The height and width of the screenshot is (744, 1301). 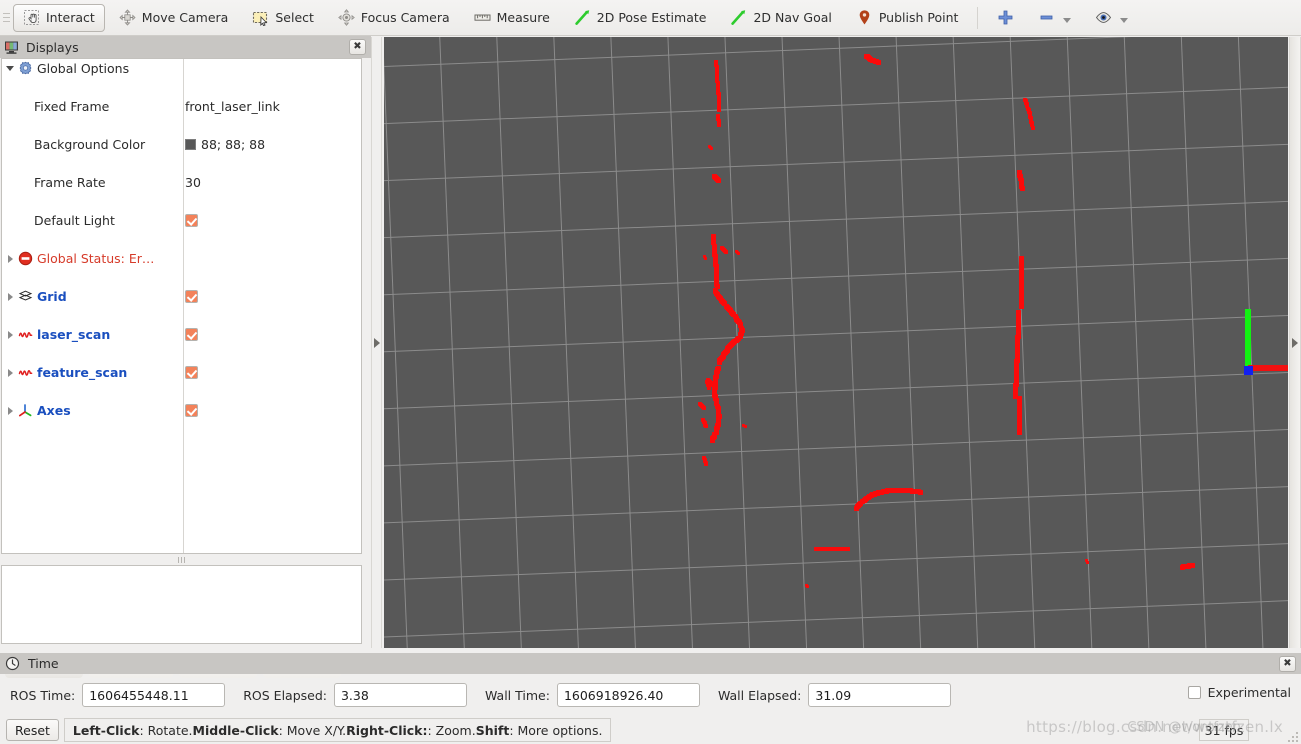 What do you see at coordinates (10, 410) in the screenshot?
I see `expander-closed-icon-axes` at bounding box center [10, 410].